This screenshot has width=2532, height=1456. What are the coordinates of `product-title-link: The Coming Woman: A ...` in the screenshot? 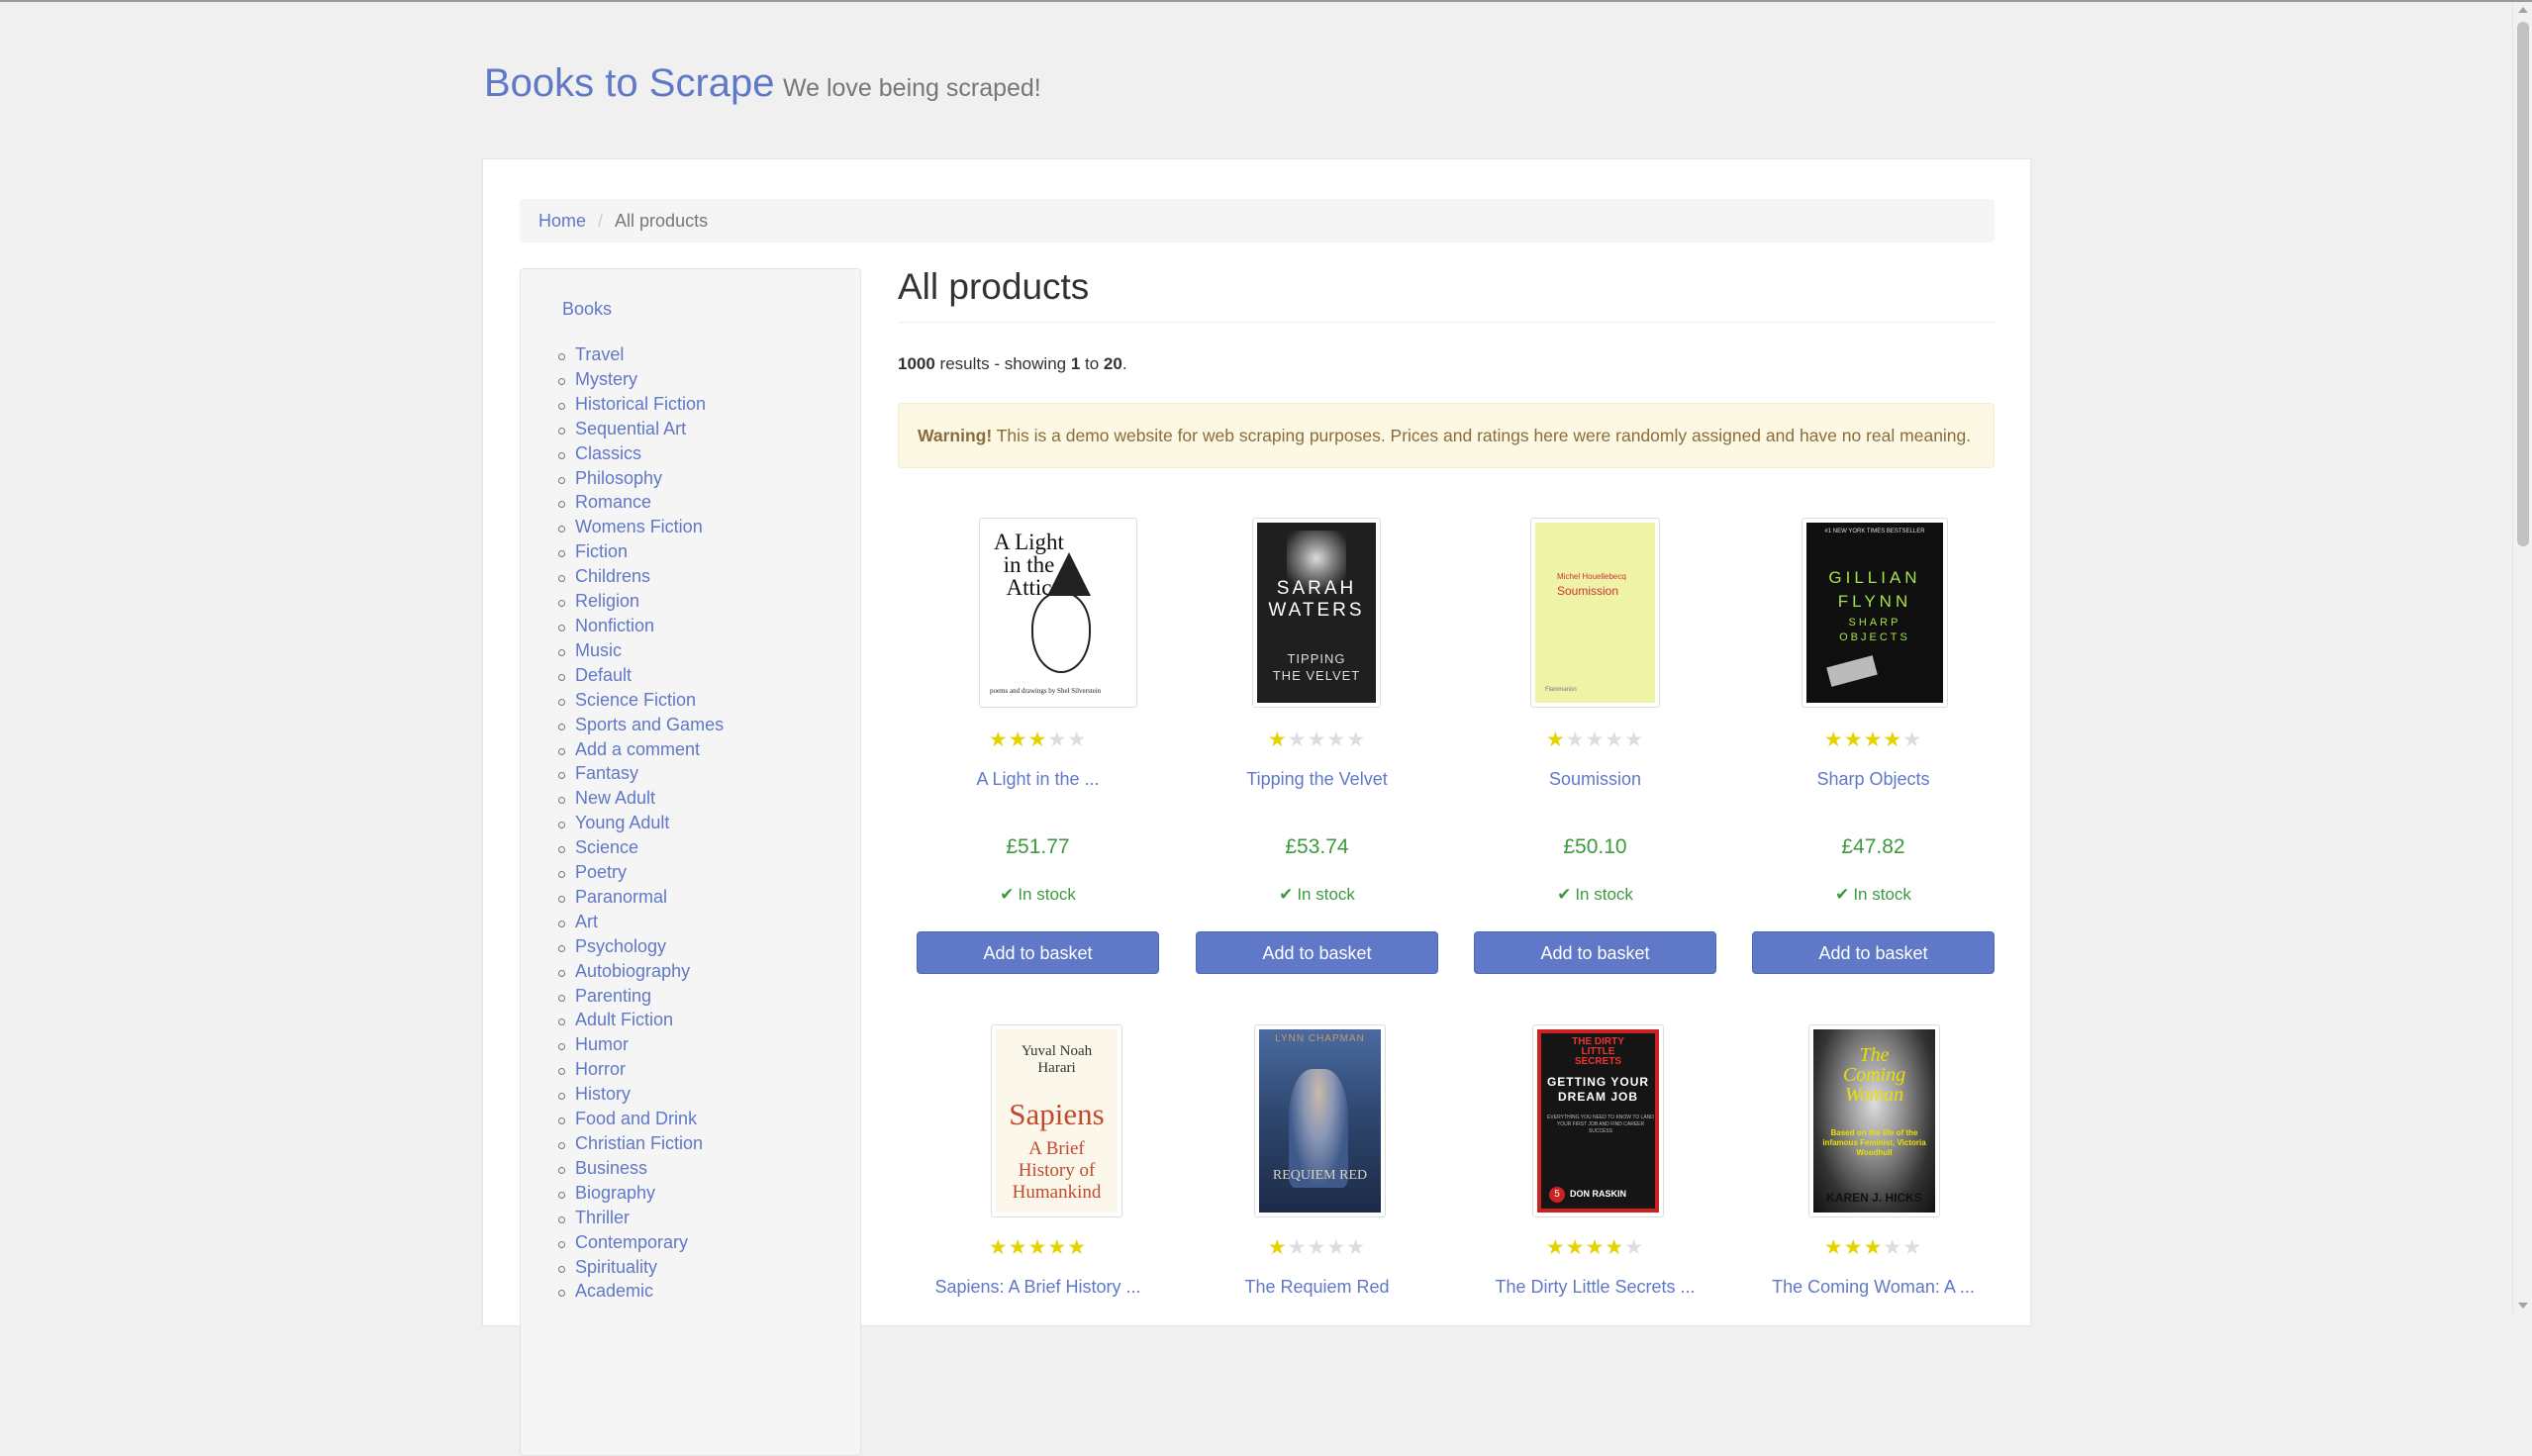 It's located at (1873, 1287).